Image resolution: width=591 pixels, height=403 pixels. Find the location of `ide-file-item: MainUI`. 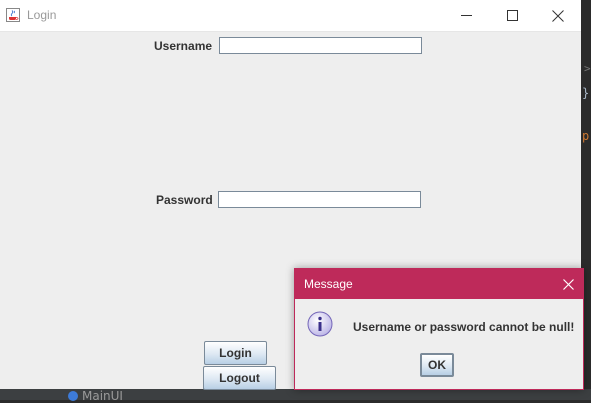

ide-file-item: MainUI is located at coordinates (95, 396).